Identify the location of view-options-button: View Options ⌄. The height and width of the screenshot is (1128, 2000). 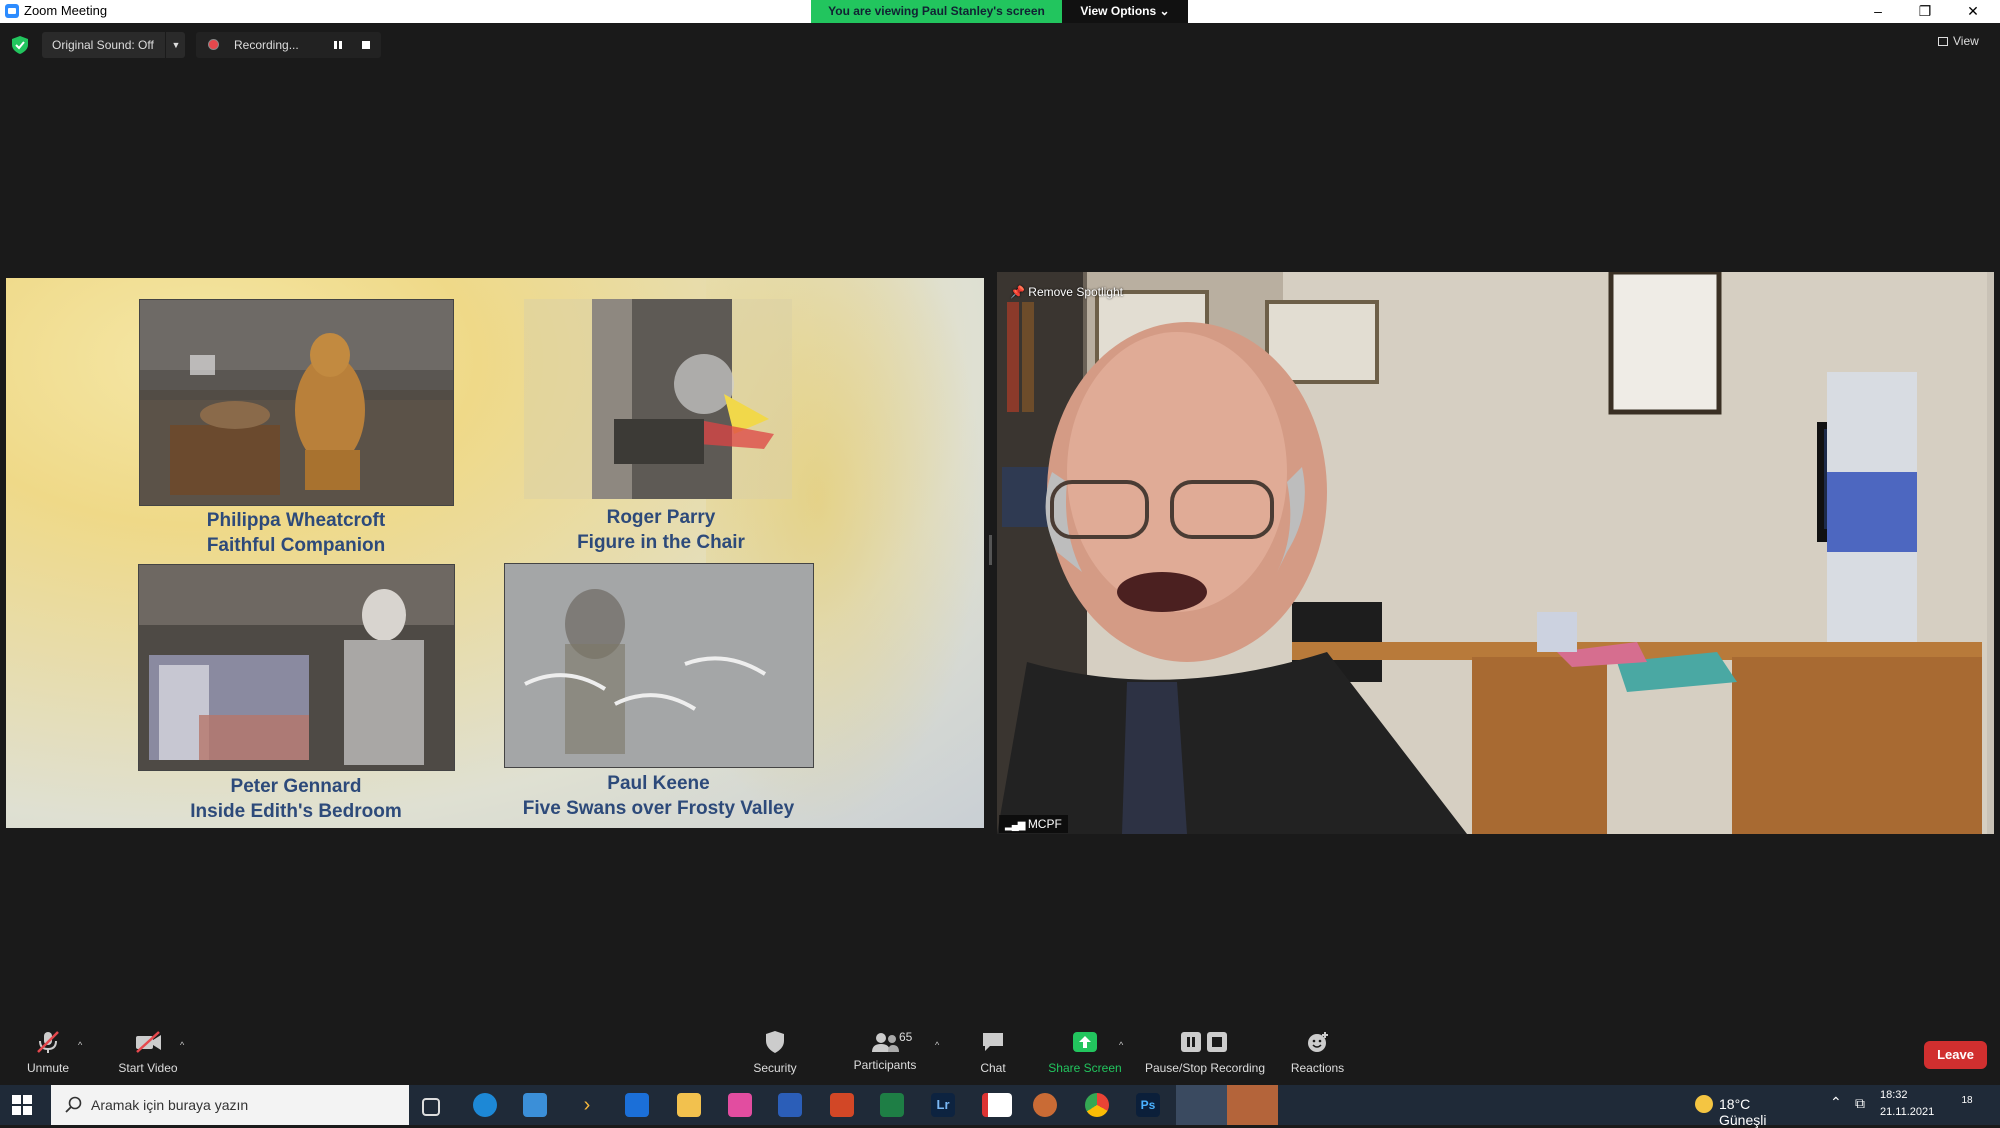
(1125, 11).